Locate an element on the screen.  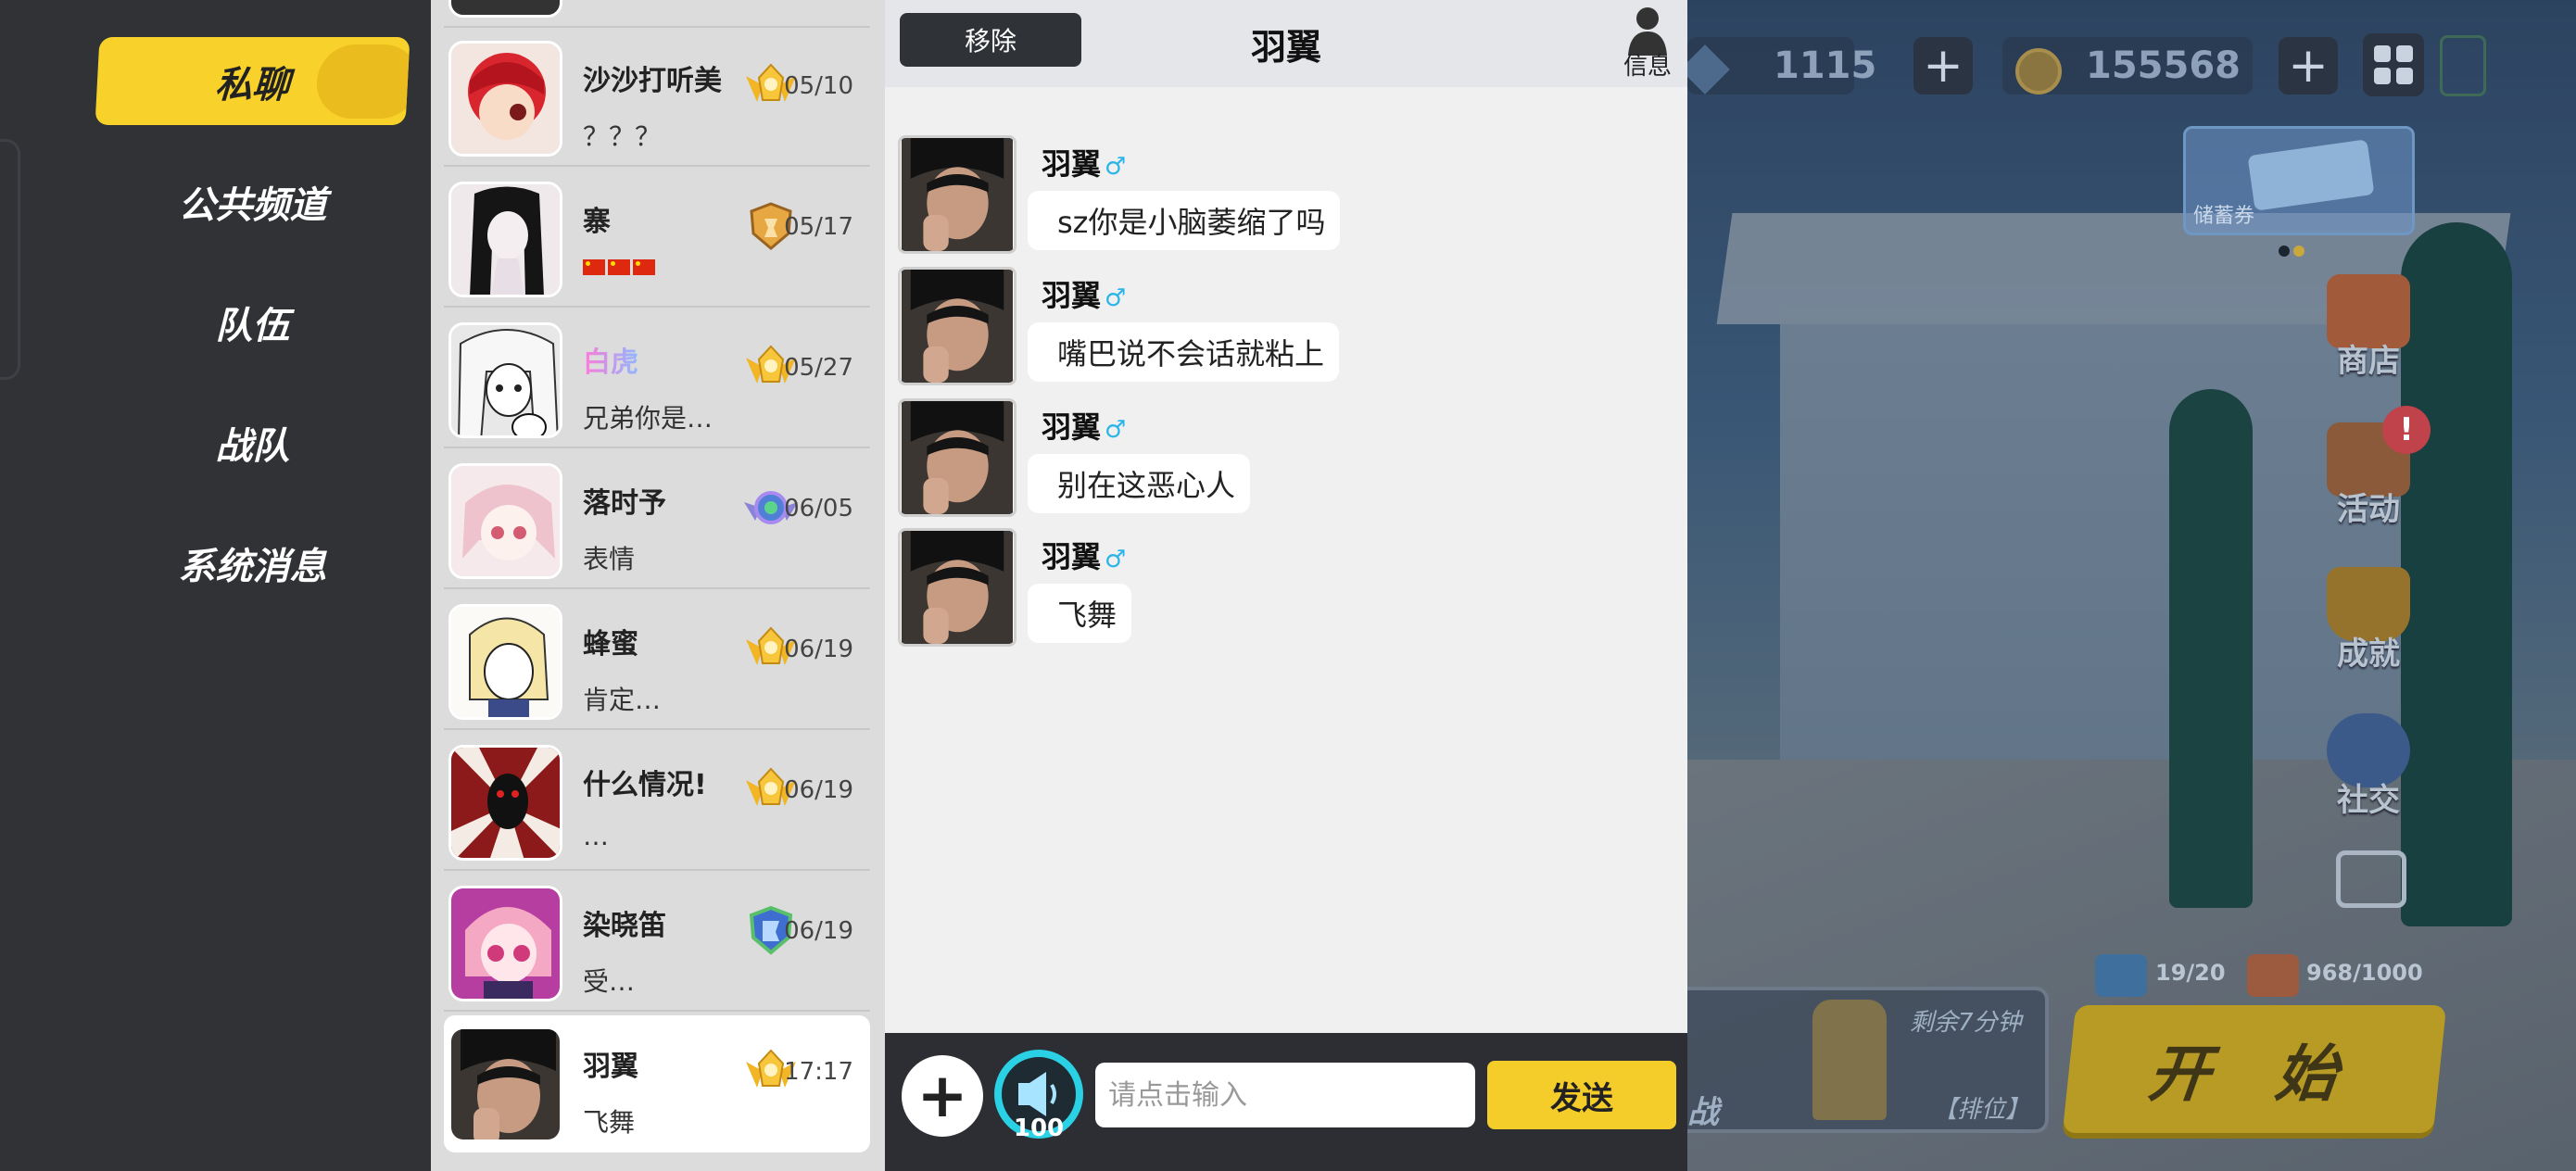
sidebar-edge-decoration is located at coordinates (10, 259).